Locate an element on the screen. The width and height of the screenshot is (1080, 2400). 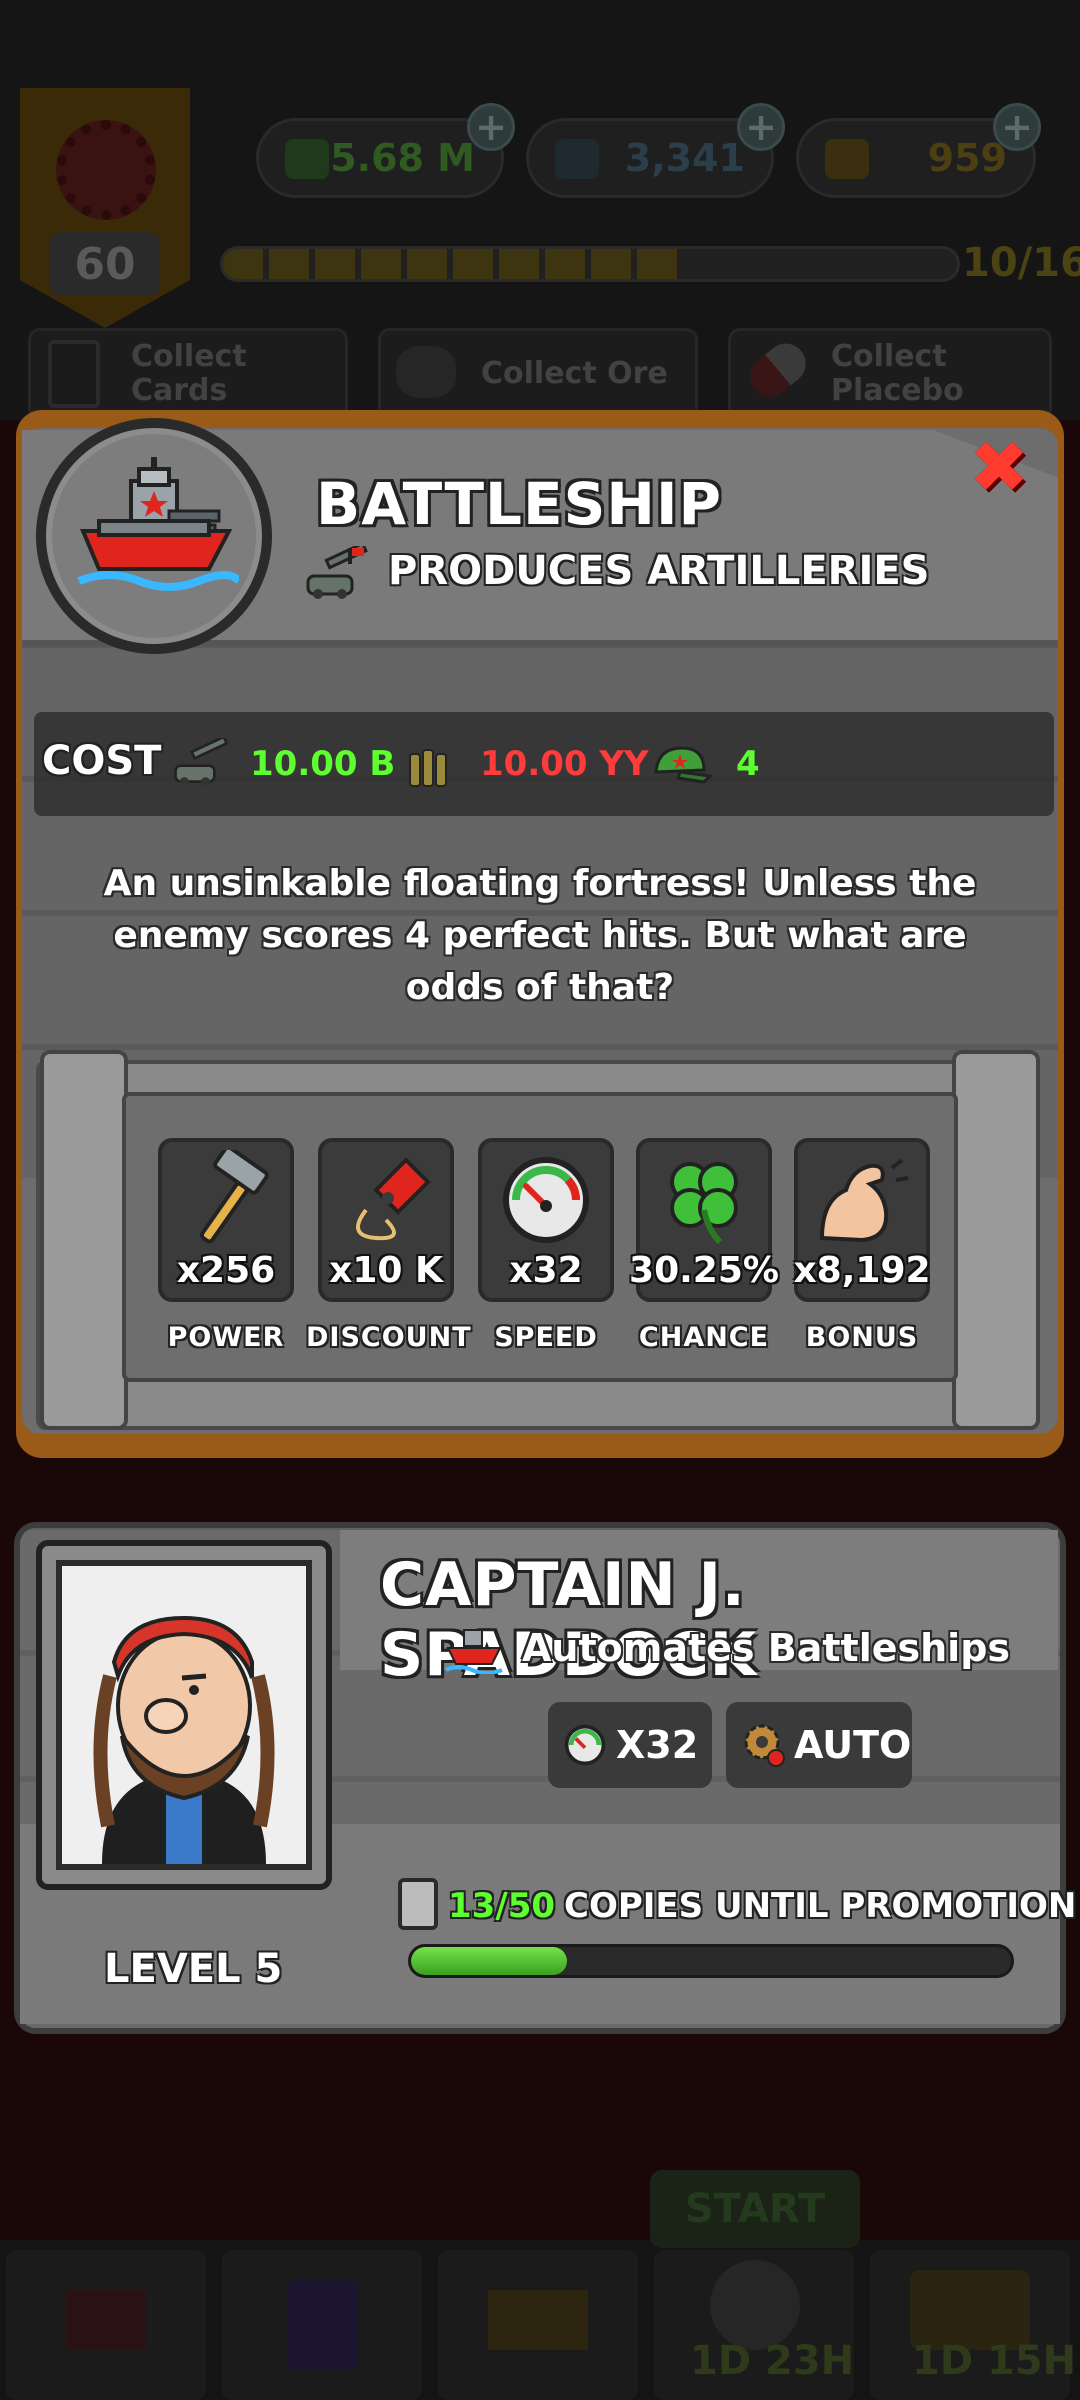
gear-icon is located at coordinates (106, 170).